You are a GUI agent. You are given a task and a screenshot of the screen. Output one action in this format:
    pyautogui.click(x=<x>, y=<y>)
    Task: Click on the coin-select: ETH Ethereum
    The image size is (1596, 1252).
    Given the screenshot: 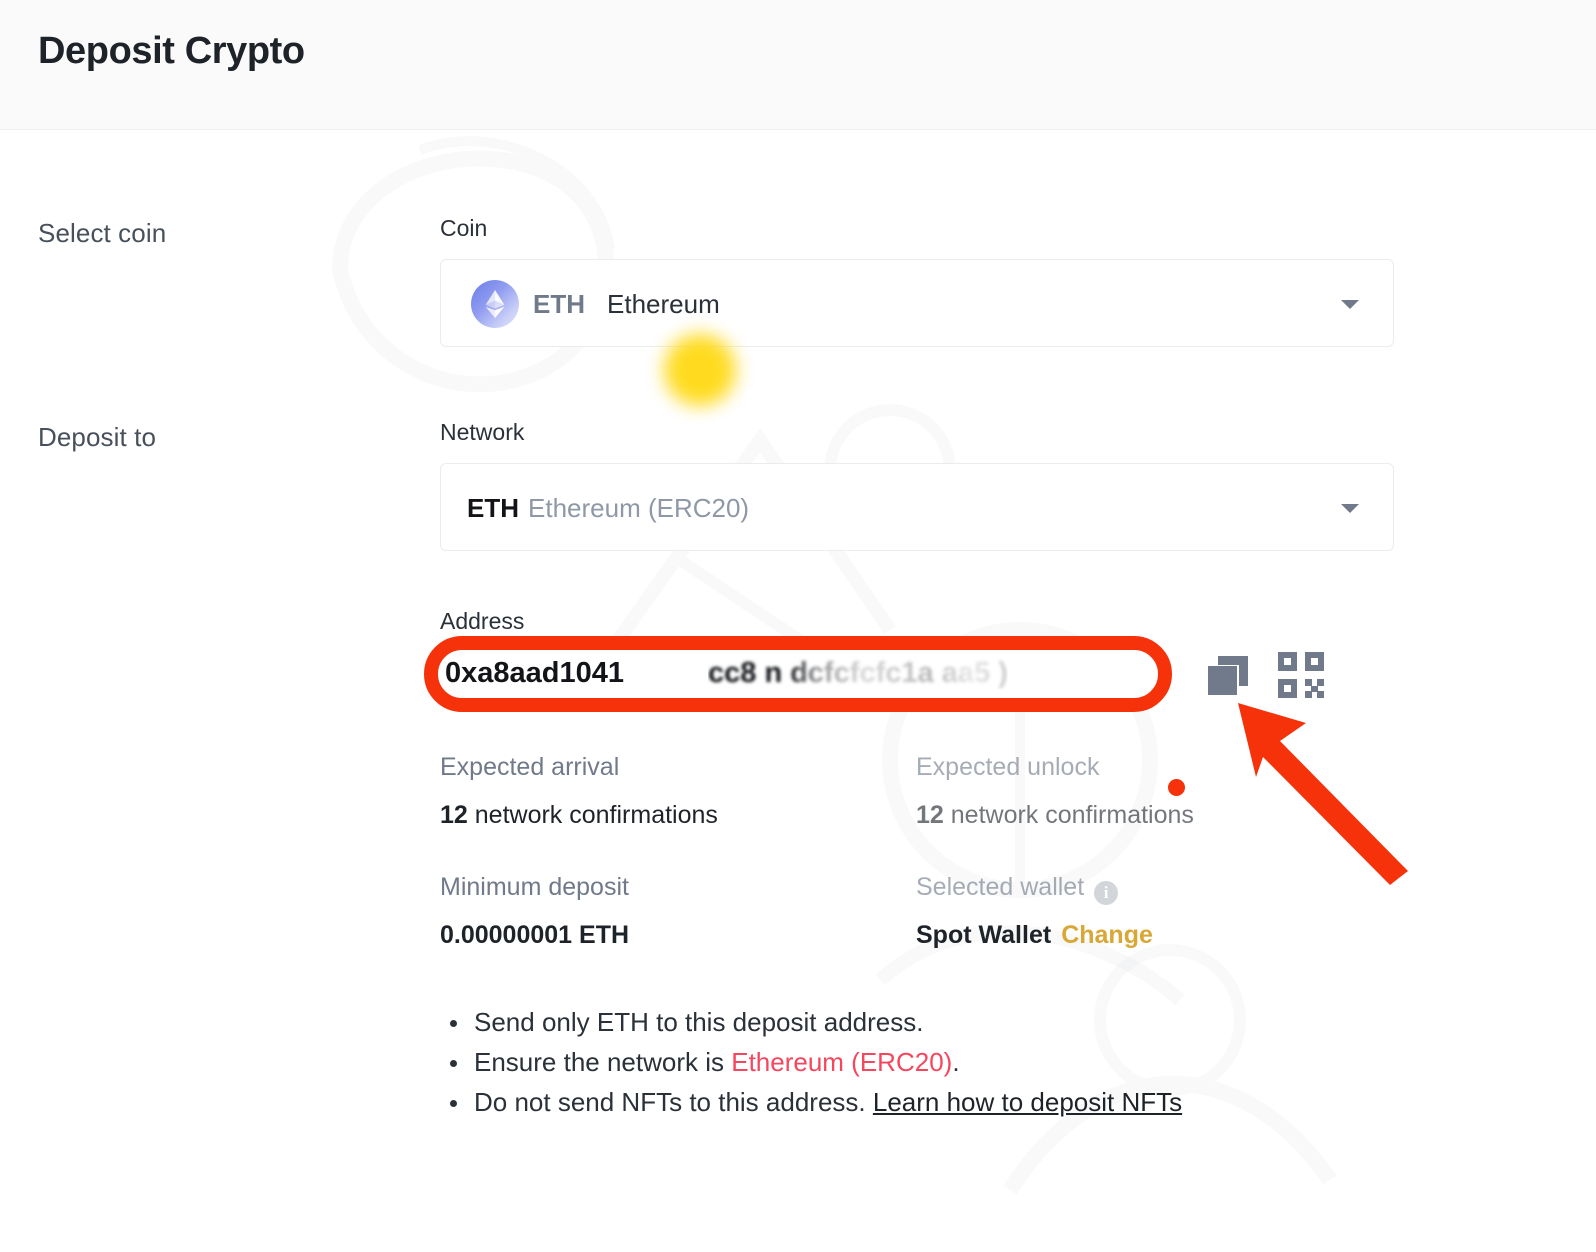 What is the action you would take?
    pyautogui.click(x=917, y=303)
    